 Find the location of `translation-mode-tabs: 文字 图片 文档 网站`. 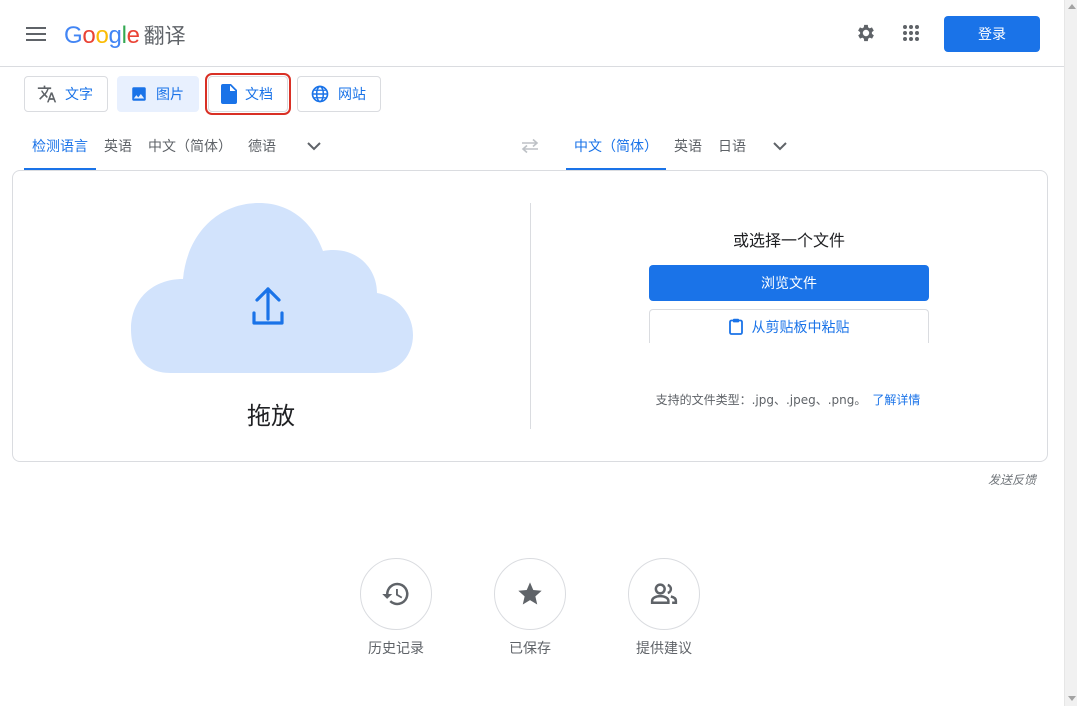

translation-mode-tabs: 文字 图片 文档 网站 is located at coordinates (207, 94).